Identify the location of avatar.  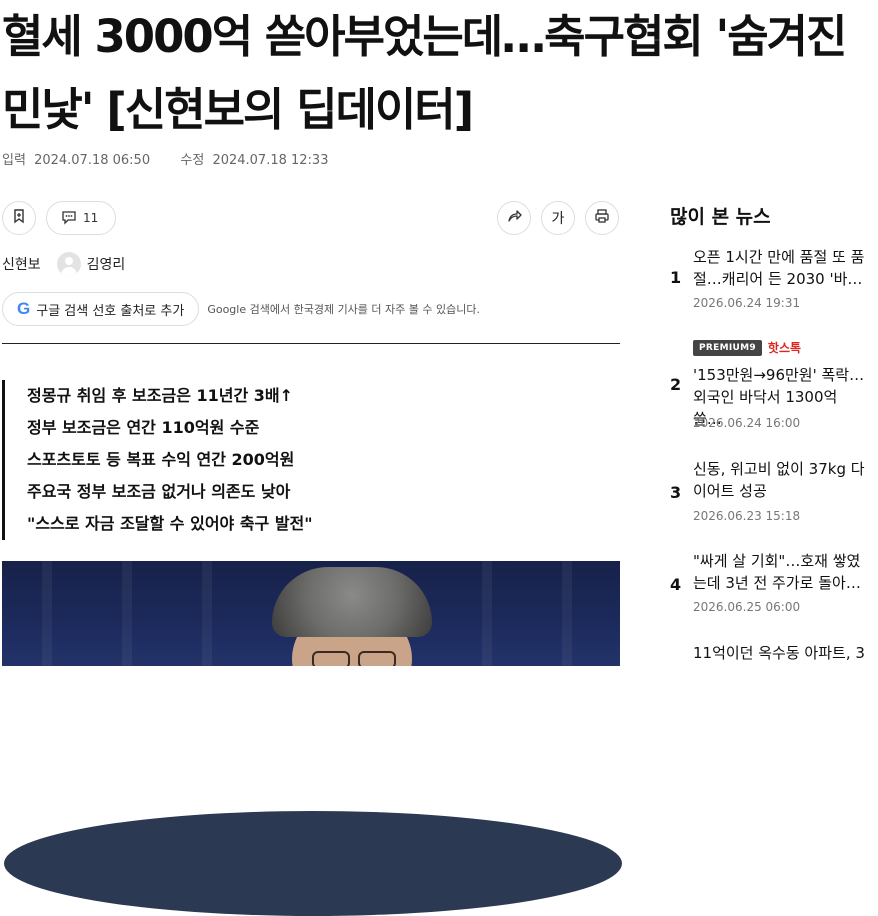
(313, 863).